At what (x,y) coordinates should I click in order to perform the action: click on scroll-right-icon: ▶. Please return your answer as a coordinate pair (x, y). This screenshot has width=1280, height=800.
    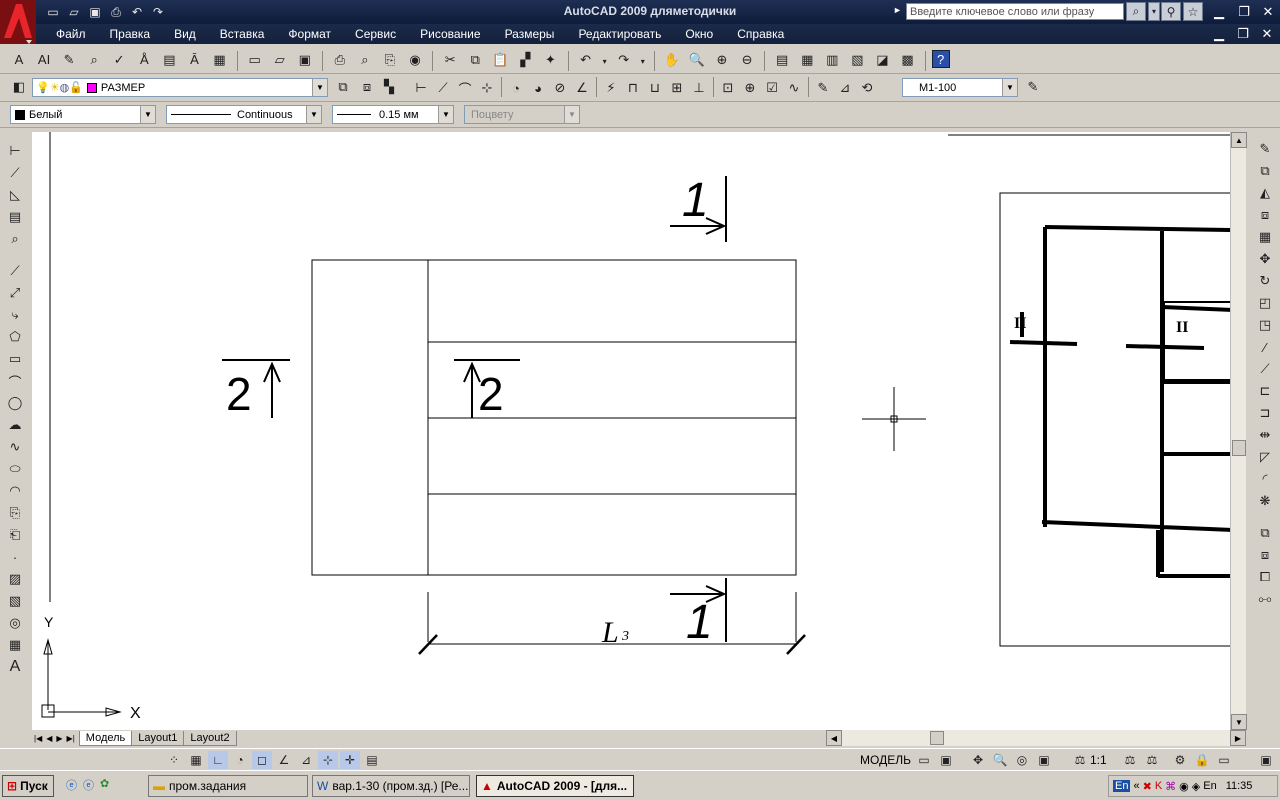
    Looking at the image, I should click on (1238, 738).